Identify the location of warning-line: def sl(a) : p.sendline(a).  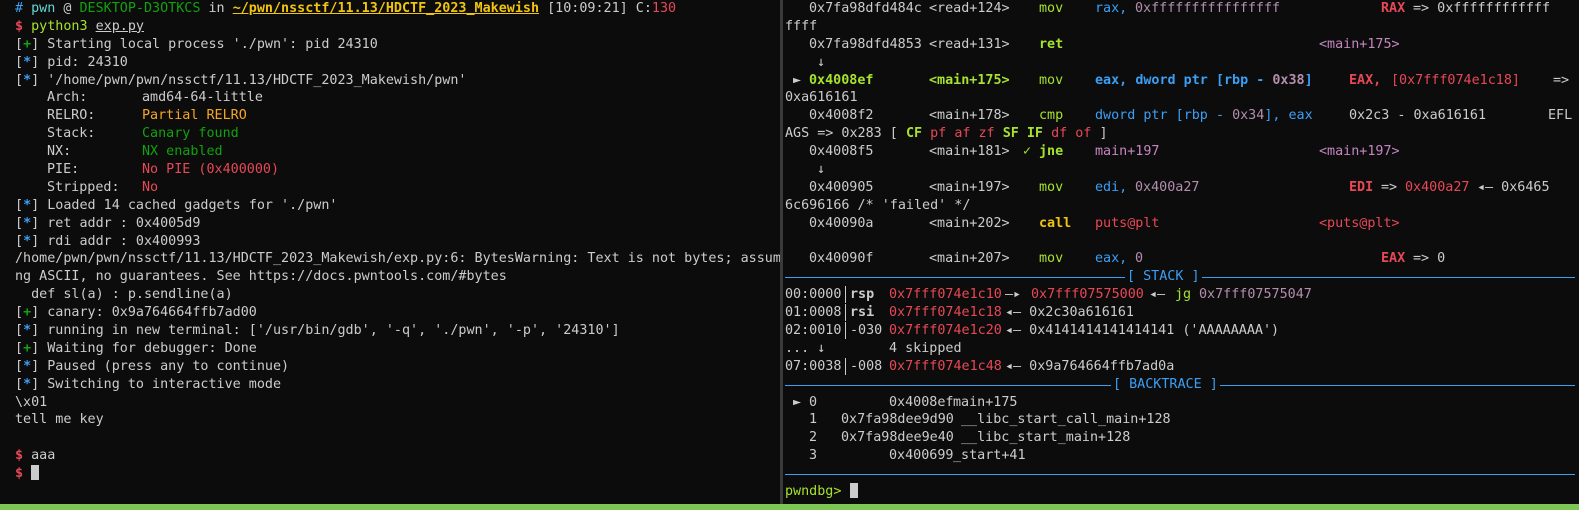
(124, 295).